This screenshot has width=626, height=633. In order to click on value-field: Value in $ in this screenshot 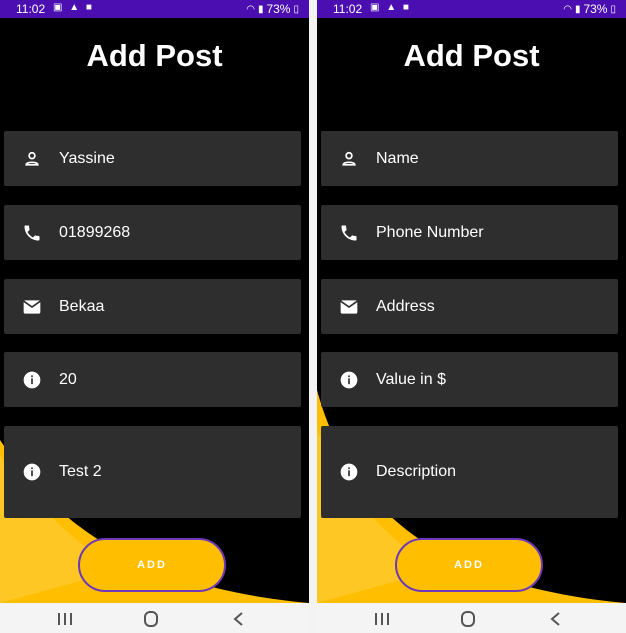, I will do `click(469, 379)`.